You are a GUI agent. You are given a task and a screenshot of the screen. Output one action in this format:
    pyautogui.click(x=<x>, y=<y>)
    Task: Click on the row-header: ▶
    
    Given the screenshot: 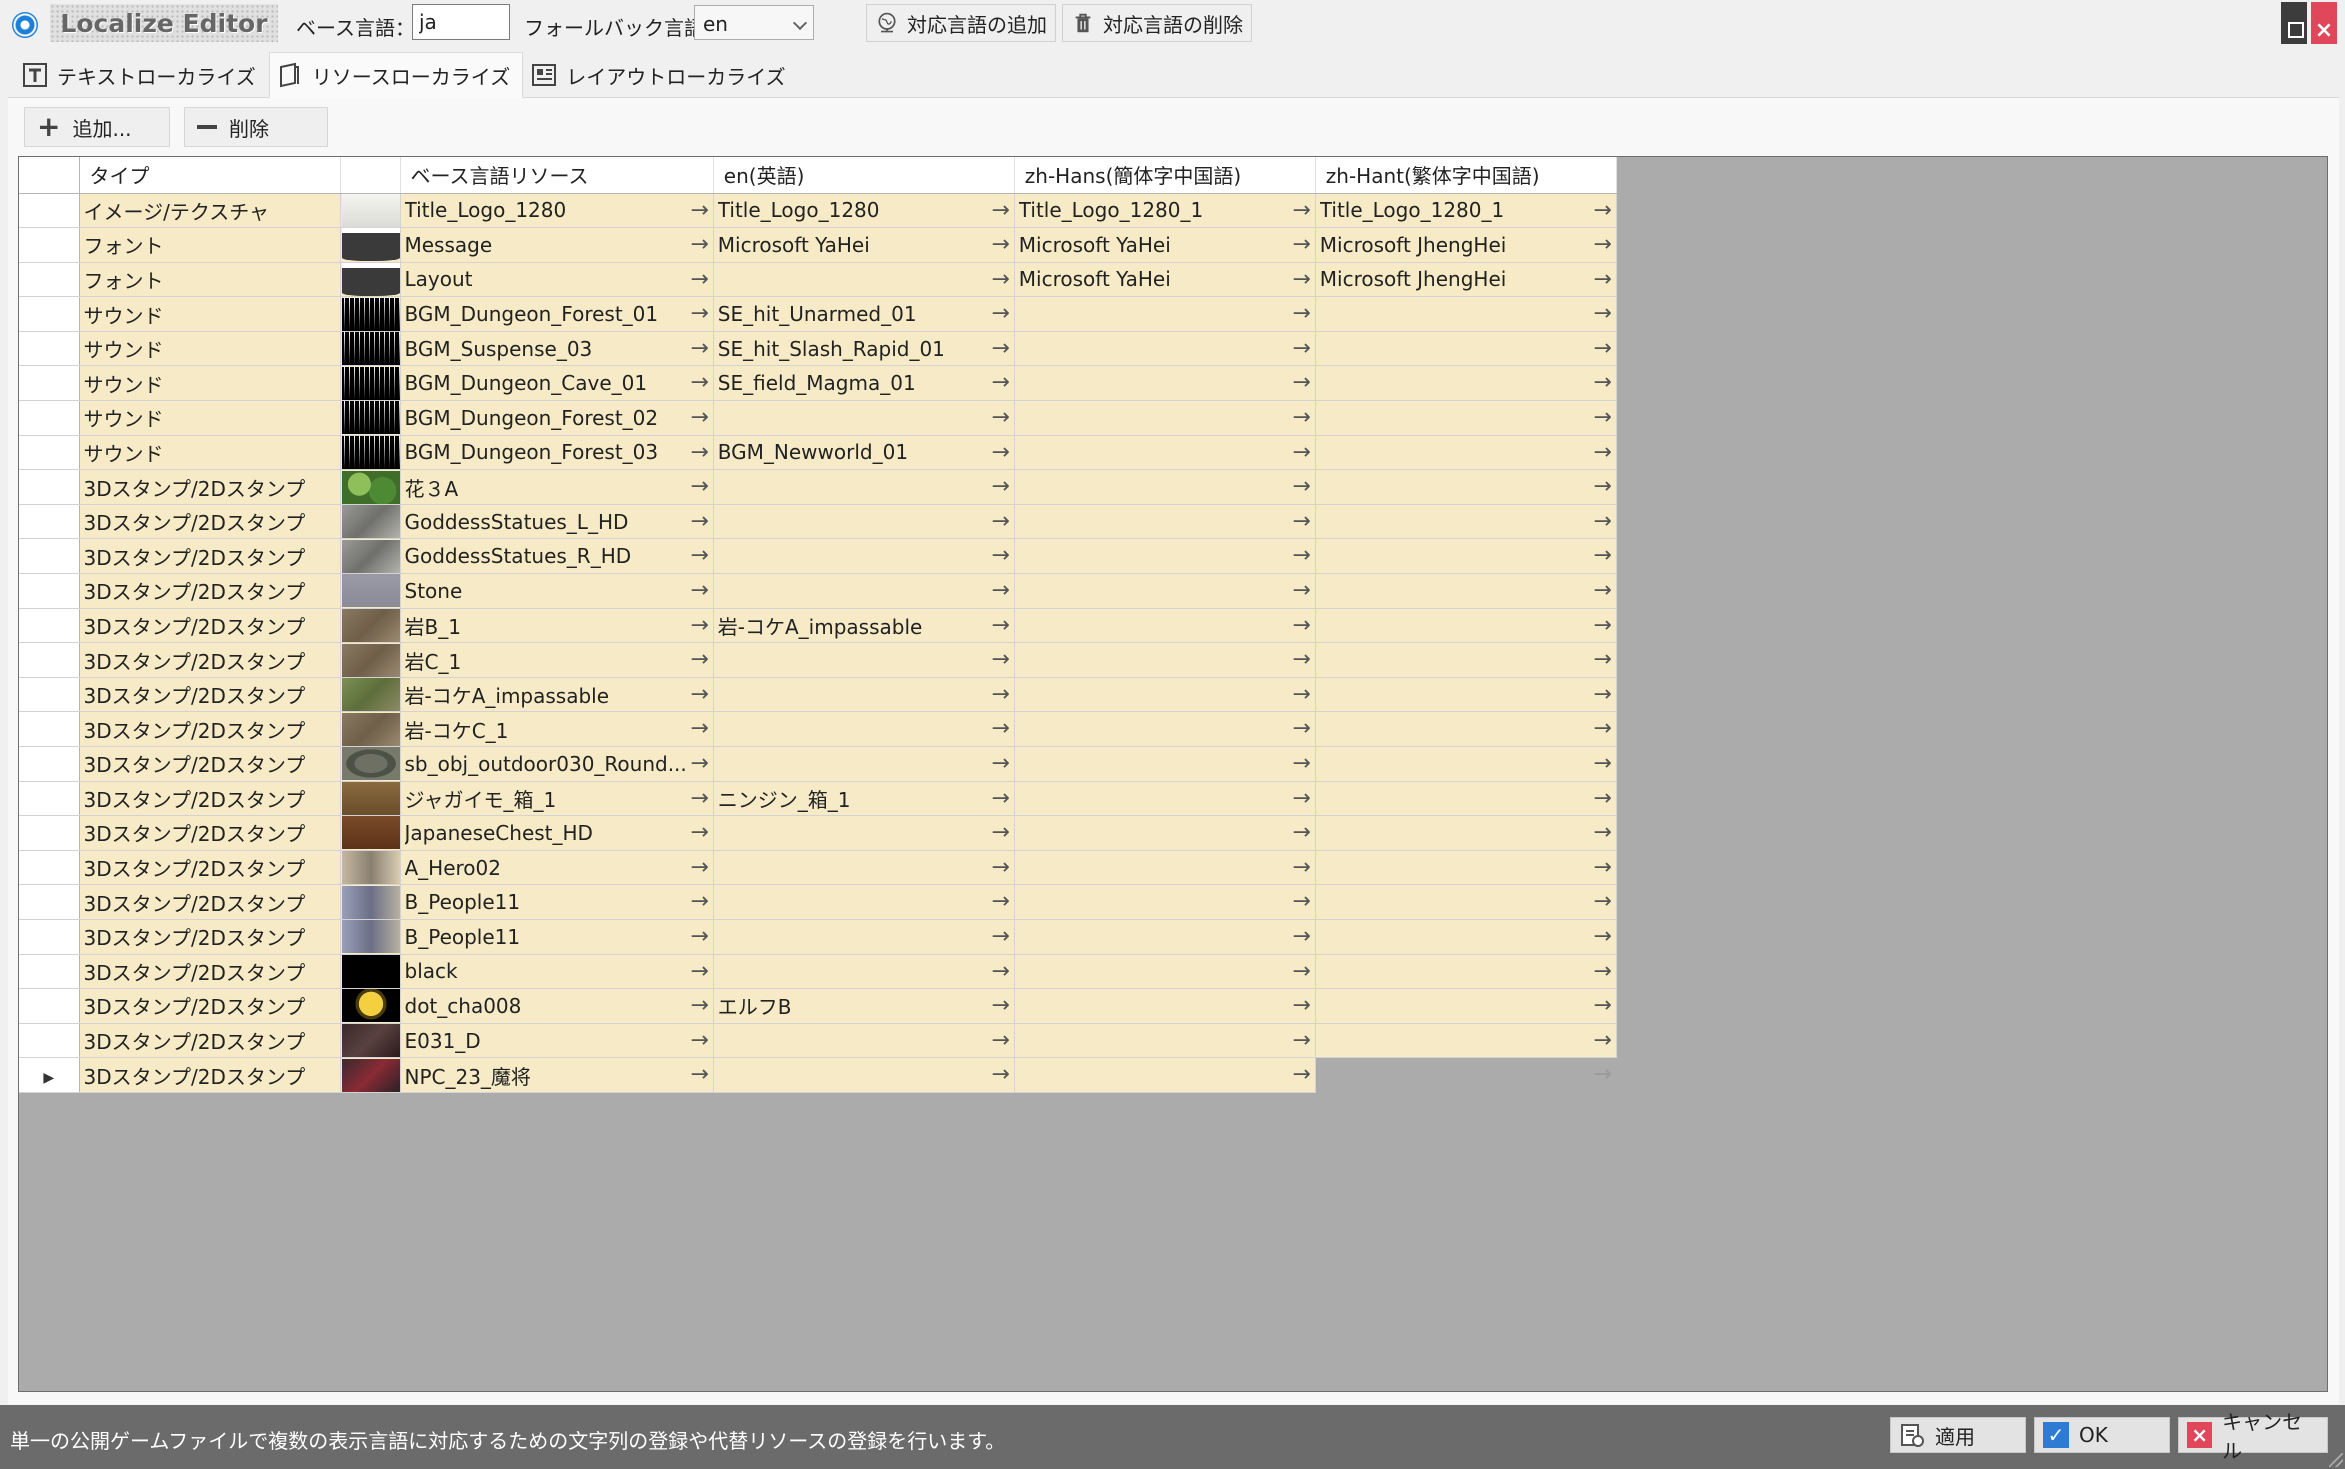 What is the action you would take?
    pyautogui.click(x=49, y=1075)
    